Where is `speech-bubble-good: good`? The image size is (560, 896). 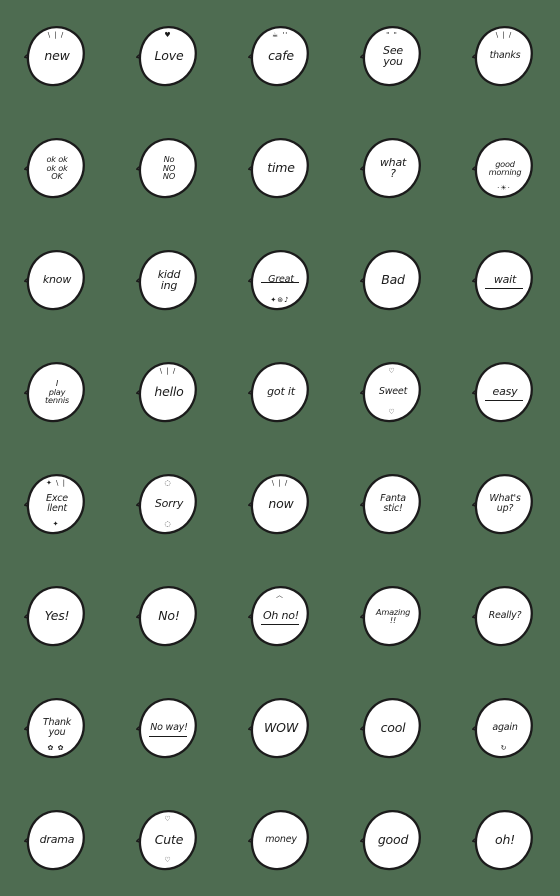
speech-bubble-good: good is located at coordinates (392, 840).